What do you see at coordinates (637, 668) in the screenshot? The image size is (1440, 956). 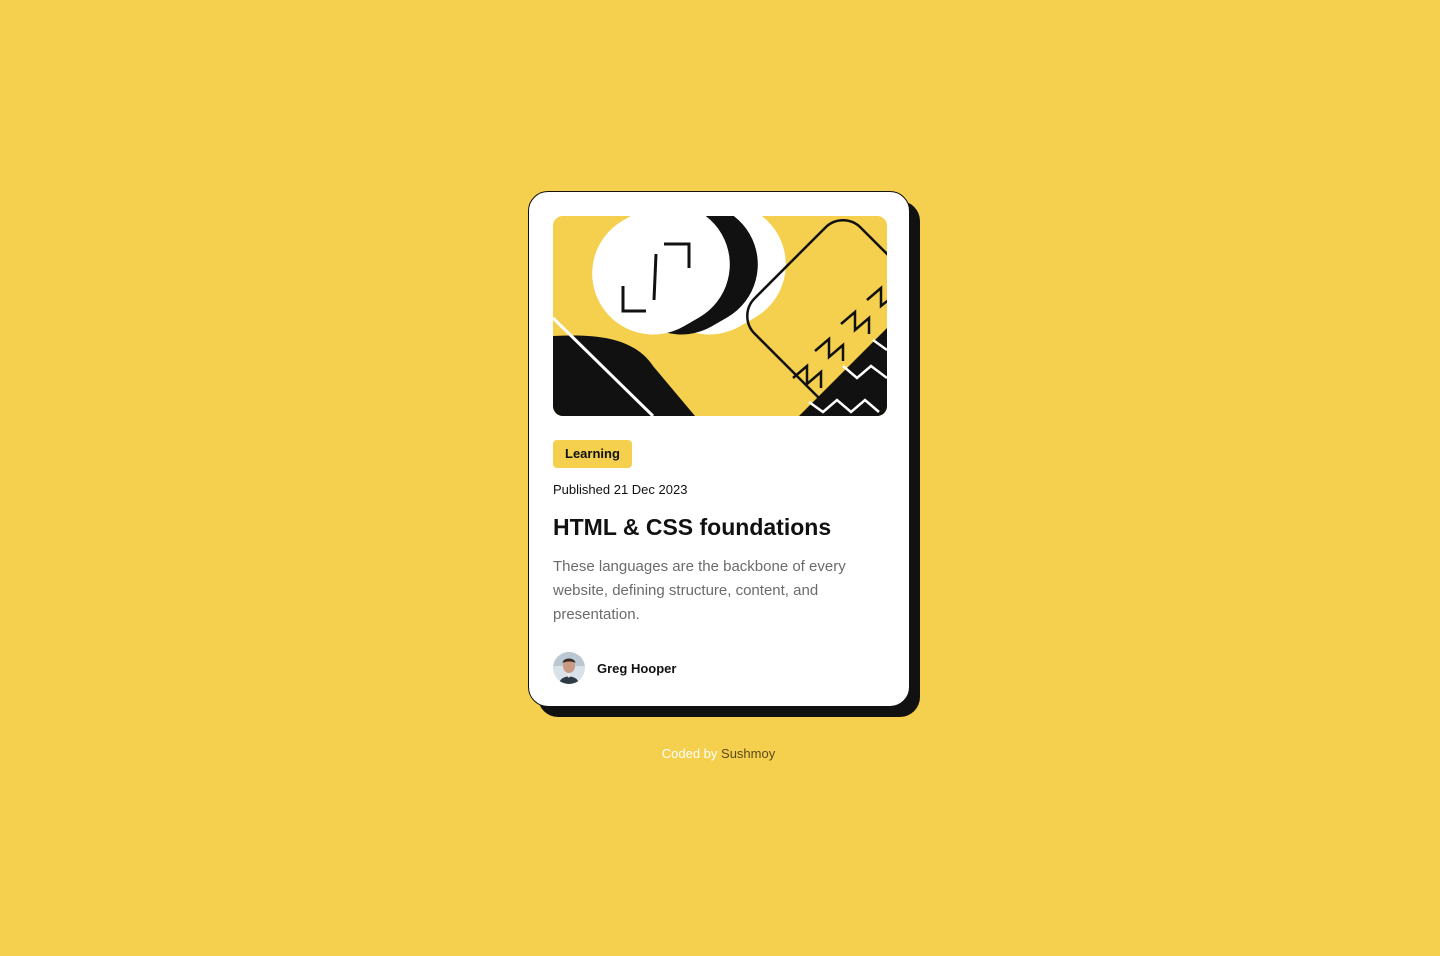 I see `author-name: Greg Hooper` at bounding box center [637, 668].